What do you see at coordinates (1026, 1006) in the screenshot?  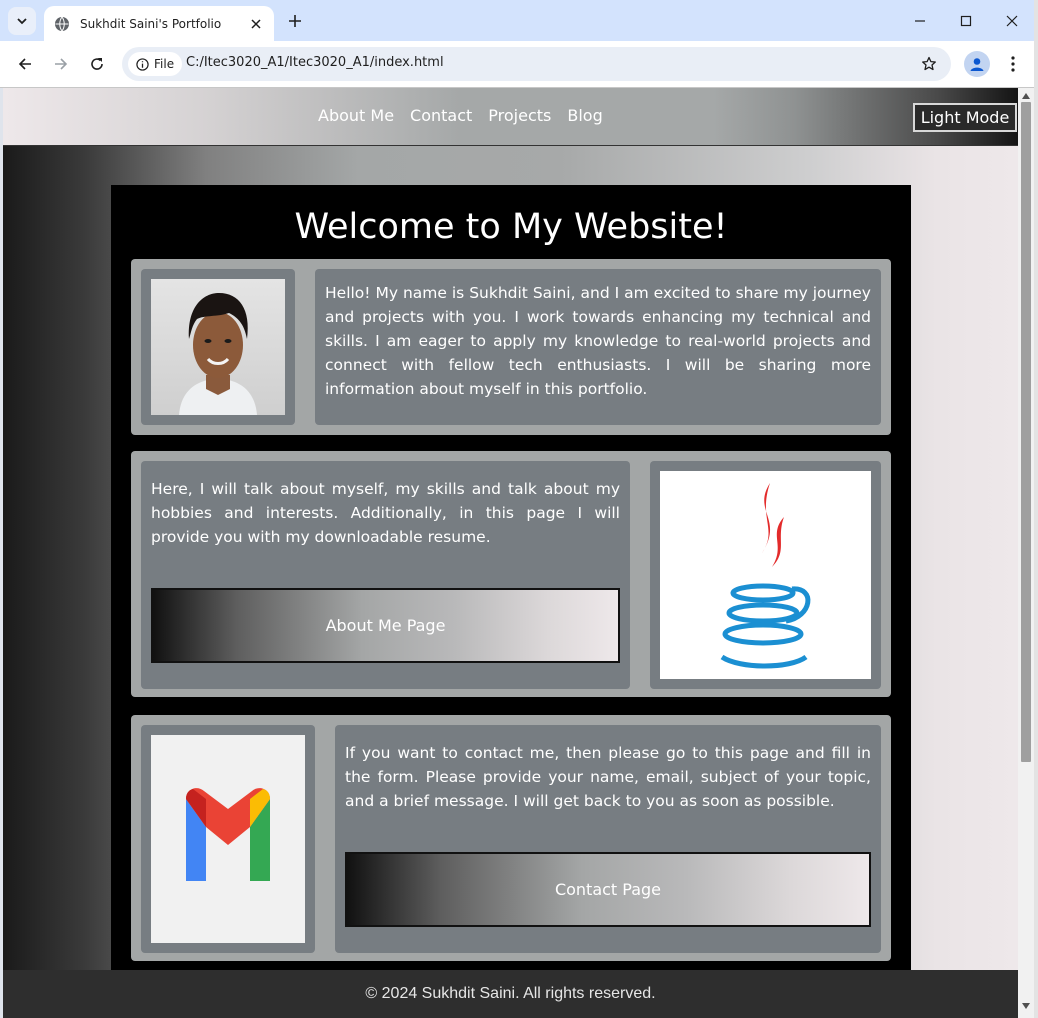 I see `scroll-down-arrow-icon` at bounding box center [1026, 1006].